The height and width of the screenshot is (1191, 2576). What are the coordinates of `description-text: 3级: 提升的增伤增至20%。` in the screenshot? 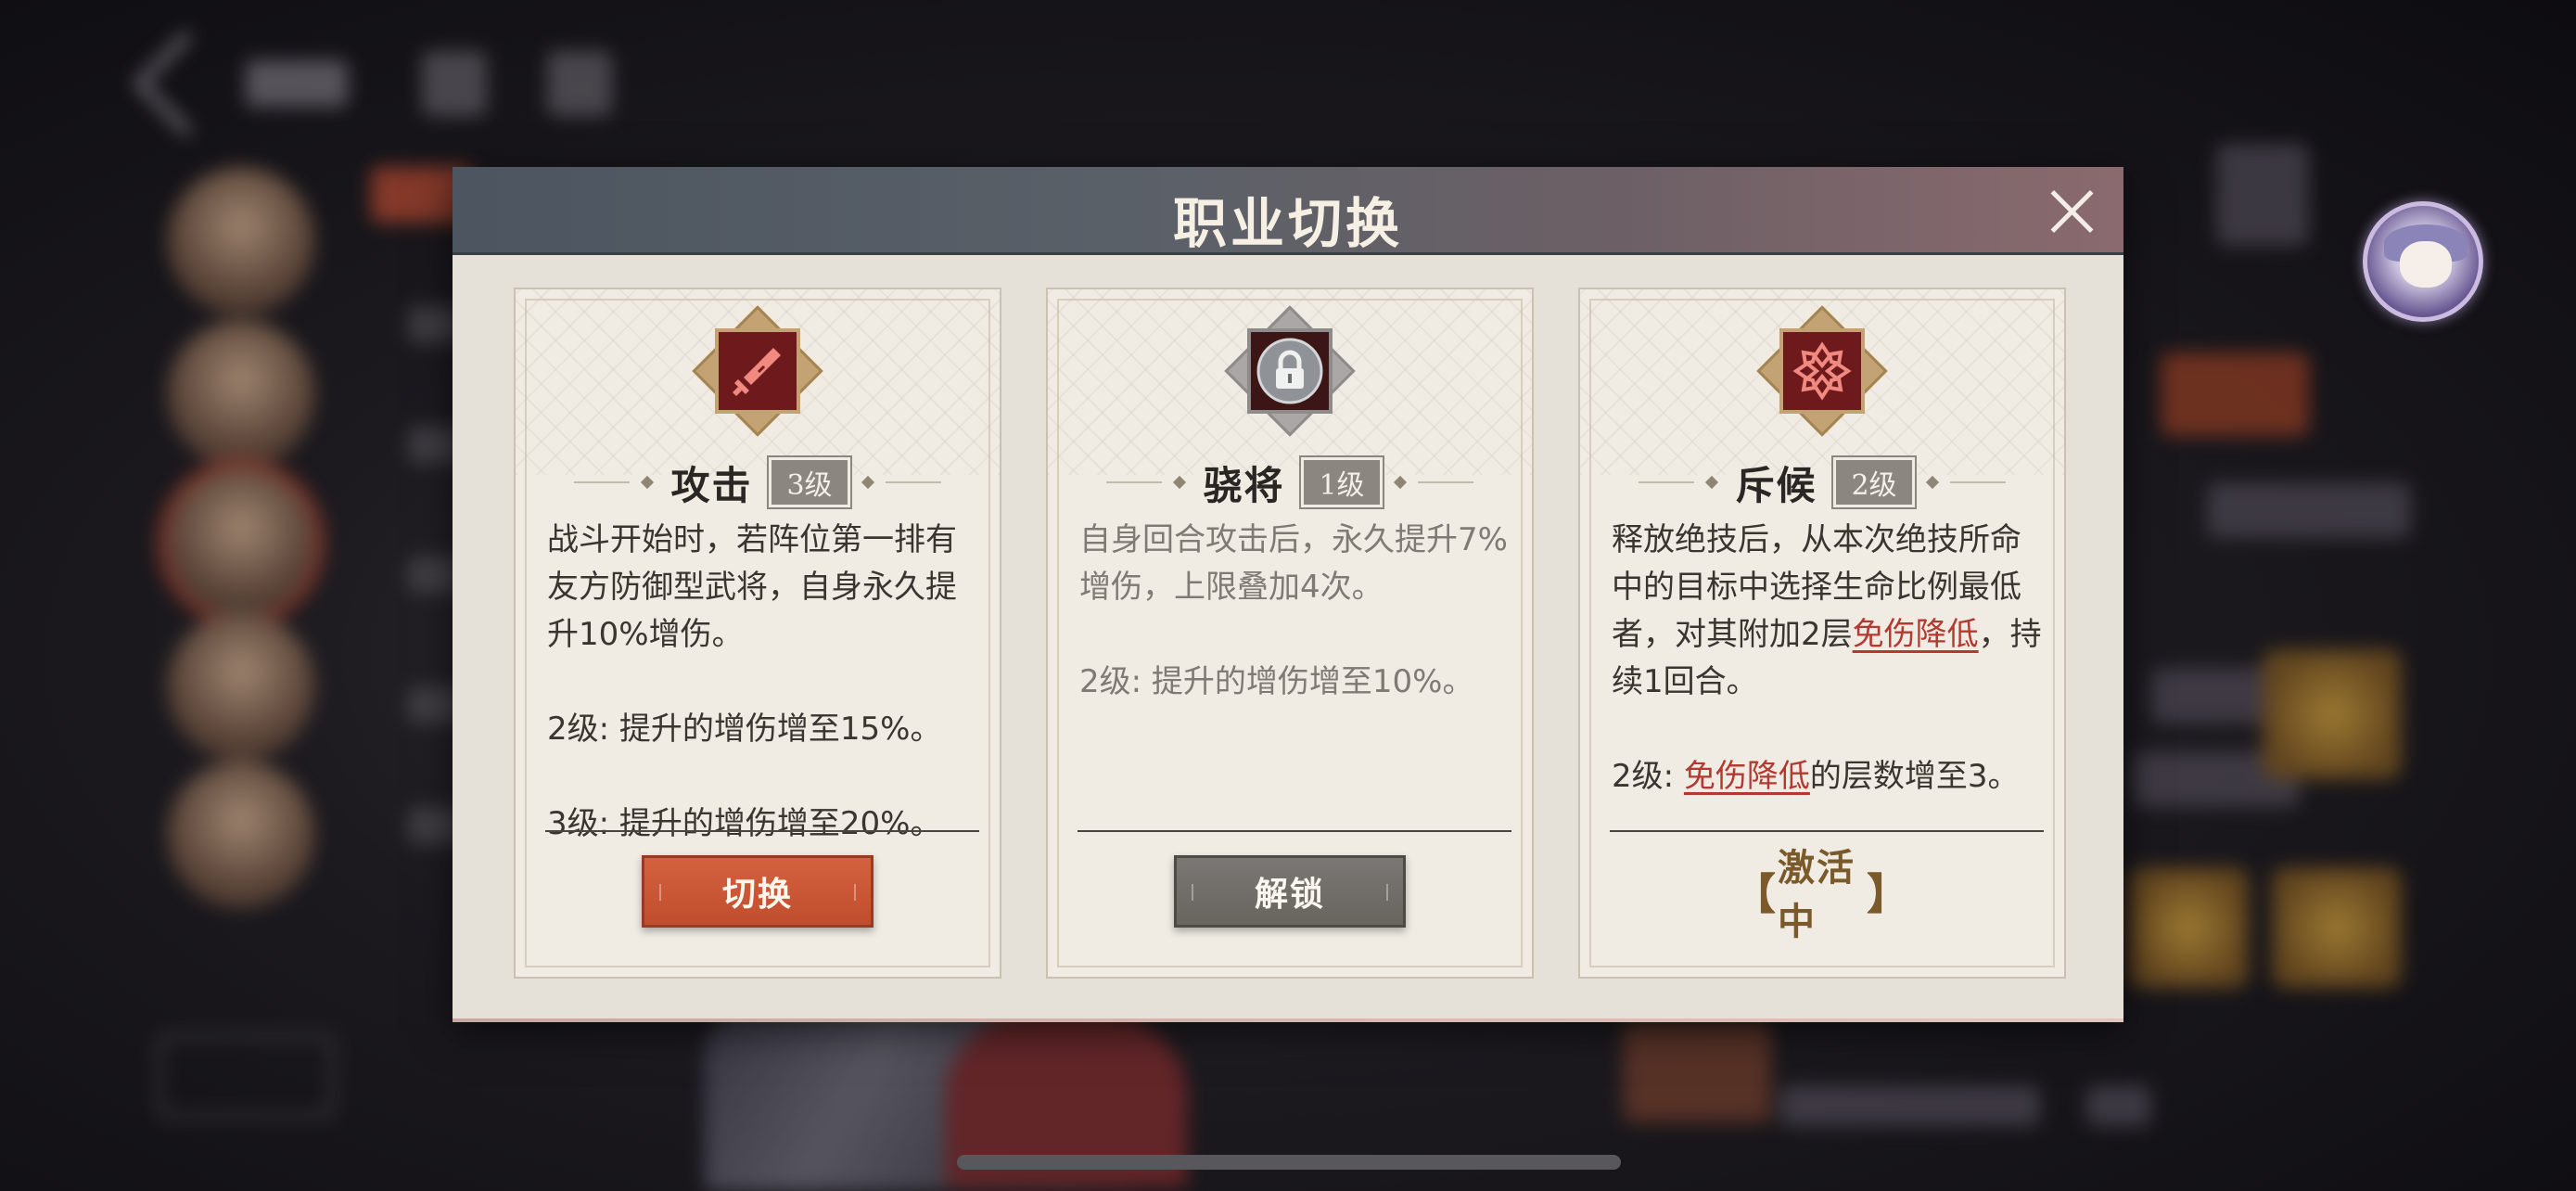 It's located at (744, 823).